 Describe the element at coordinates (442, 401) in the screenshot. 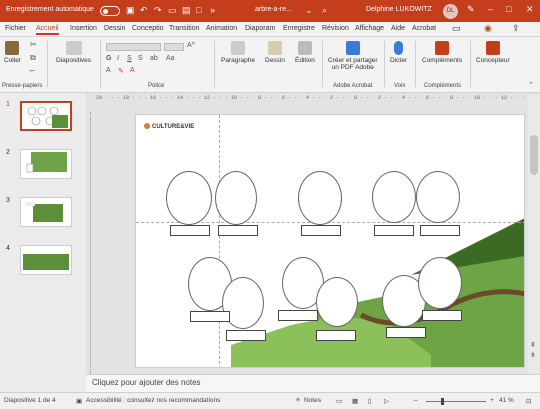

I see `zoom-slider-knob` at that location.